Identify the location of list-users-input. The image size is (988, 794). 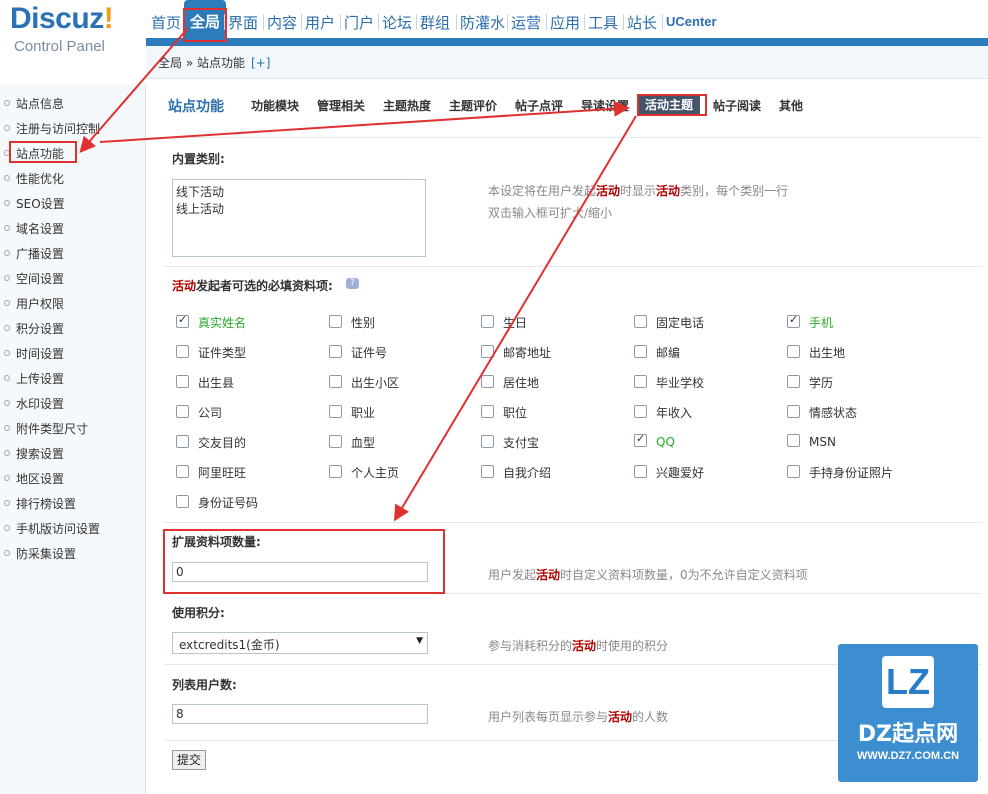
(300, 714).